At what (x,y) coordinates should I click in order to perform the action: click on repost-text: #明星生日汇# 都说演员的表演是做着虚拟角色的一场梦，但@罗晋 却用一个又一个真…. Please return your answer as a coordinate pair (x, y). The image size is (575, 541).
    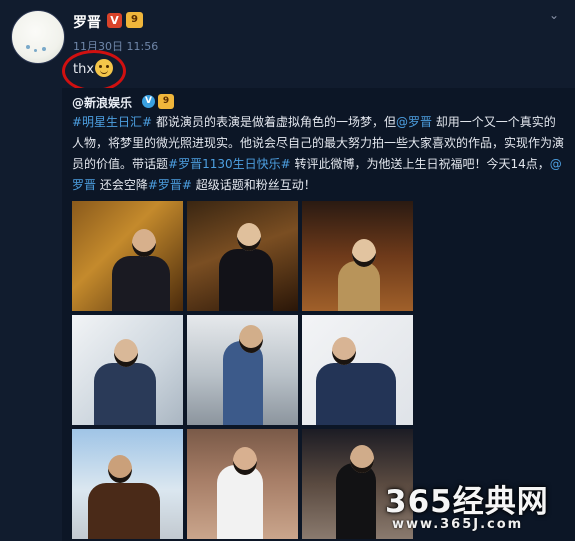
    Looking at the image, I should click on (318, 154).